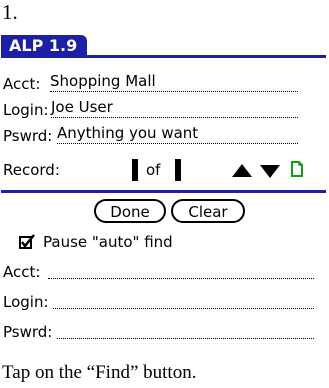 The height and width of the screenshot is (388, 329). What do you see at coordinates (178, 170) in the screenshot?
I see `record-total-field` at bounding box center [178, 170].